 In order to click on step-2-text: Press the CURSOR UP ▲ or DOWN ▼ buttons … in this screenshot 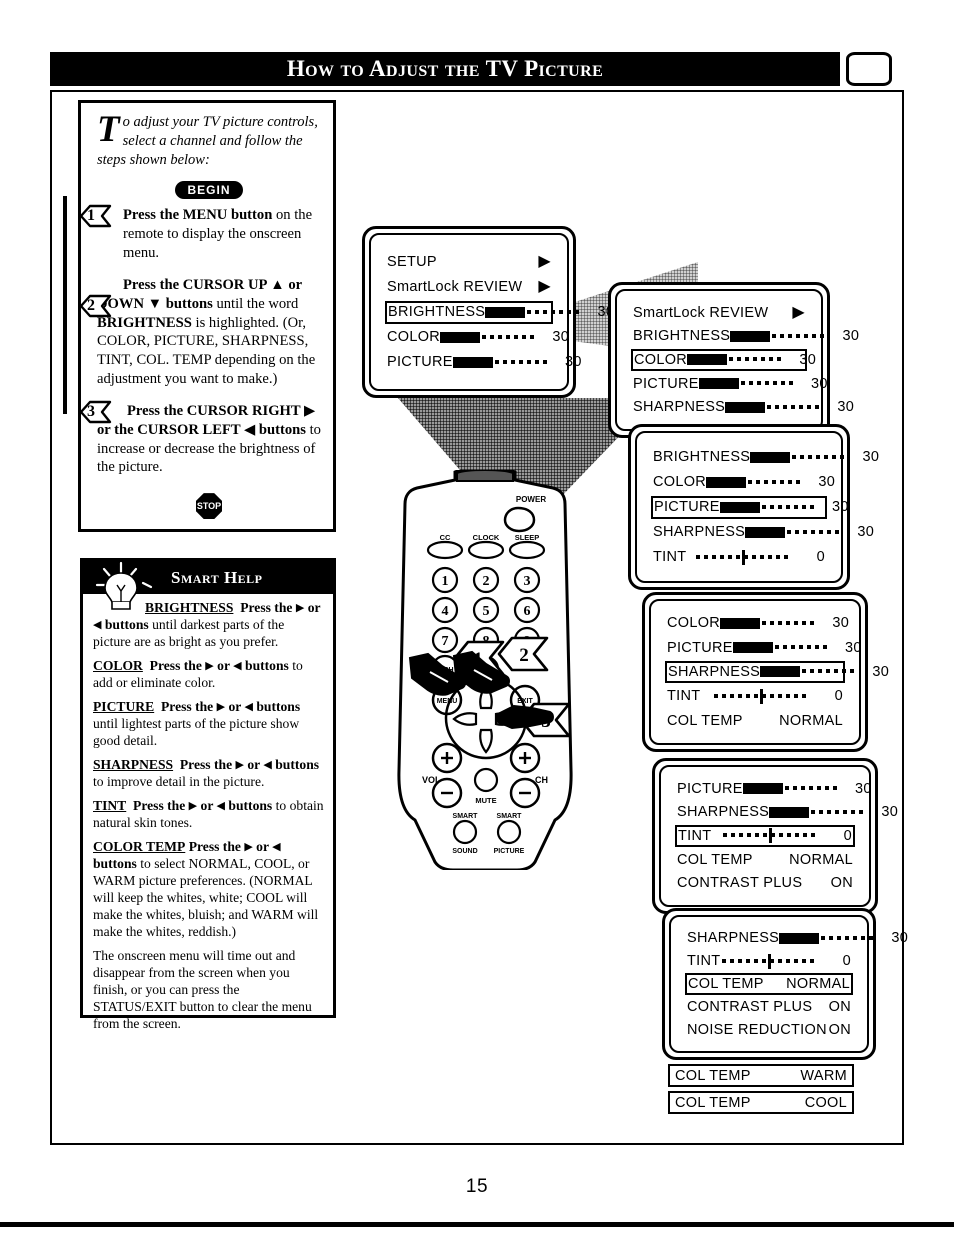, I will do `click(206, 332)`.